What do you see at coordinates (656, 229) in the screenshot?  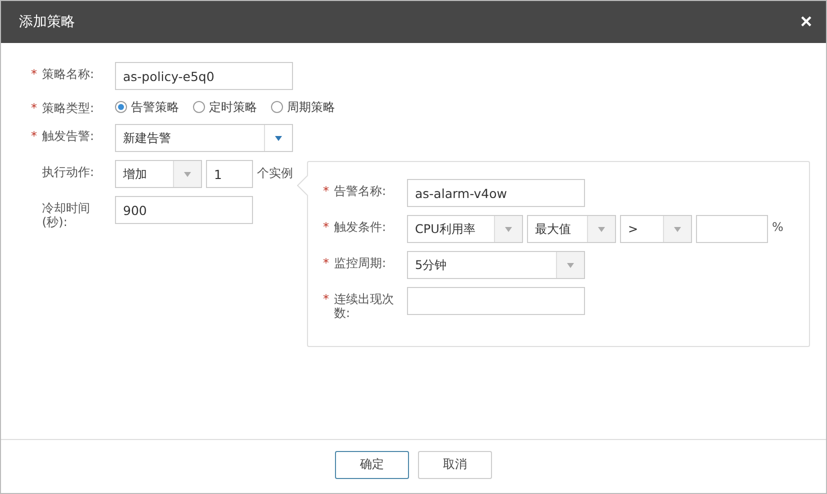 I see `condition-select: >` at bounding box center [656, 229].